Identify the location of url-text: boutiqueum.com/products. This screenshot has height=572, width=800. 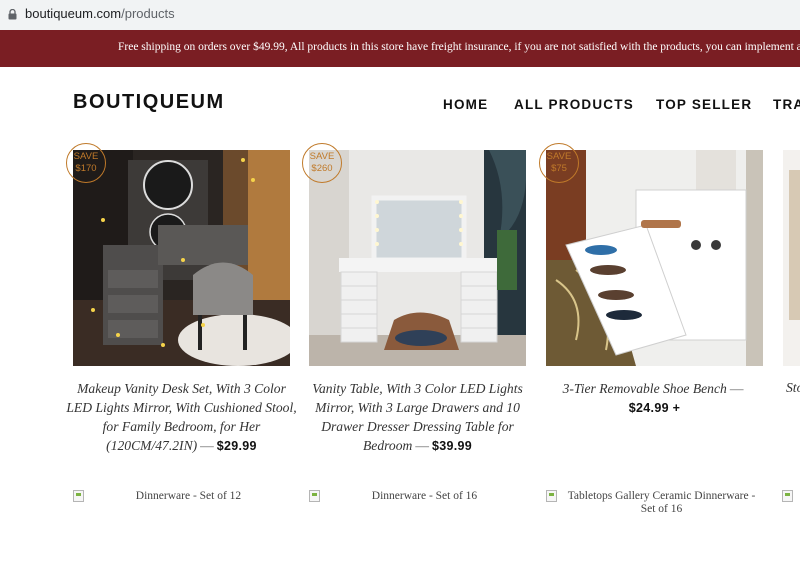
(100, 13).